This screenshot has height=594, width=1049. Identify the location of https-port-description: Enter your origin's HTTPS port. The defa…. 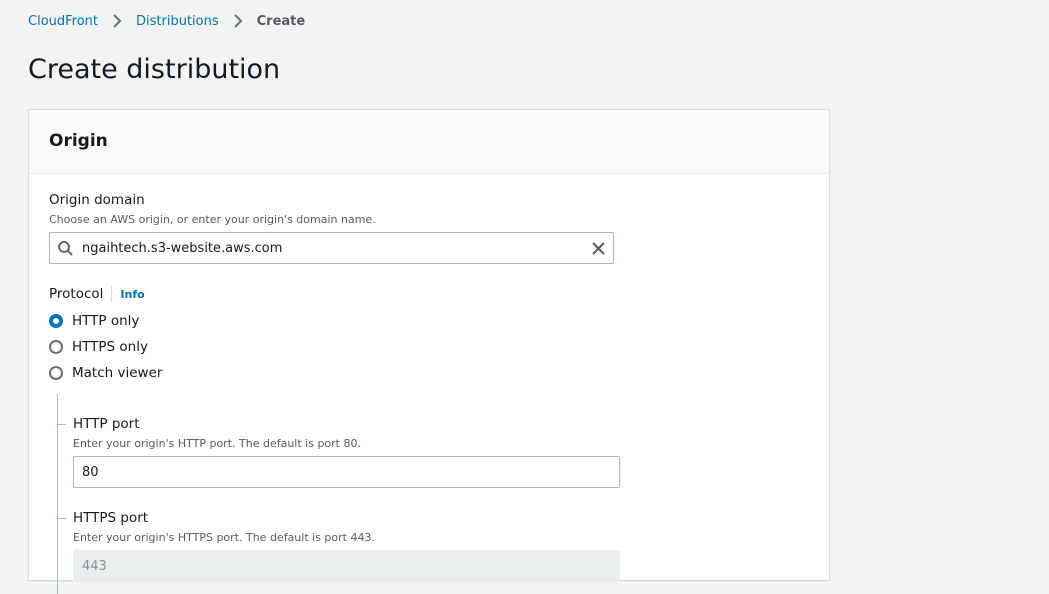
(224, 537).